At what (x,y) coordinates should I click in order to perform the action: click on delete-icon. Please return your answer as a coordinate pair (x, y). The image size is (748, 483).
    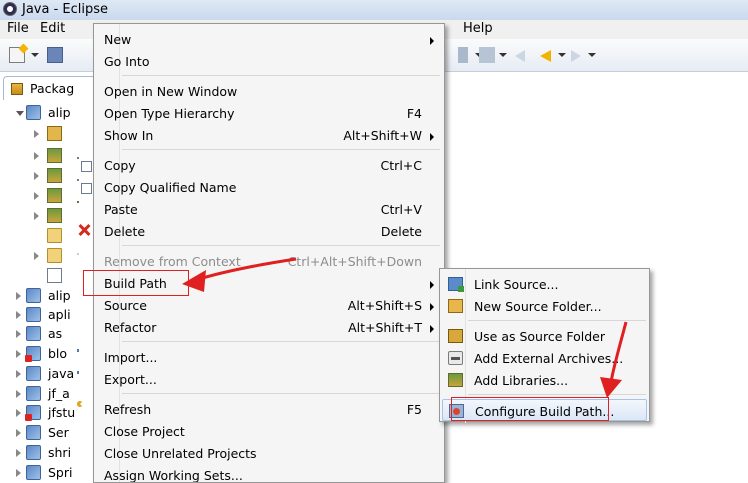
    Looking at the image, I should click on (84, 230).